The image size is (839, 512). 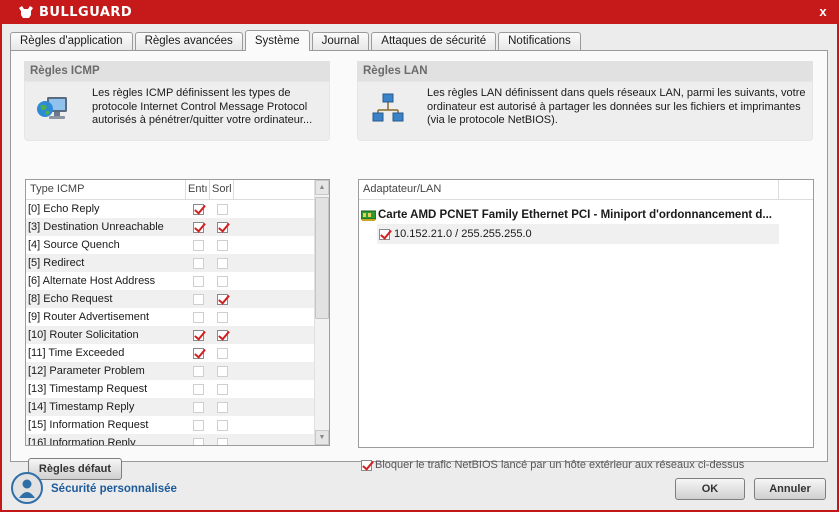 I want to click on icmp-row-10: [10] Router Solicitation, so click(x=177, y=335).